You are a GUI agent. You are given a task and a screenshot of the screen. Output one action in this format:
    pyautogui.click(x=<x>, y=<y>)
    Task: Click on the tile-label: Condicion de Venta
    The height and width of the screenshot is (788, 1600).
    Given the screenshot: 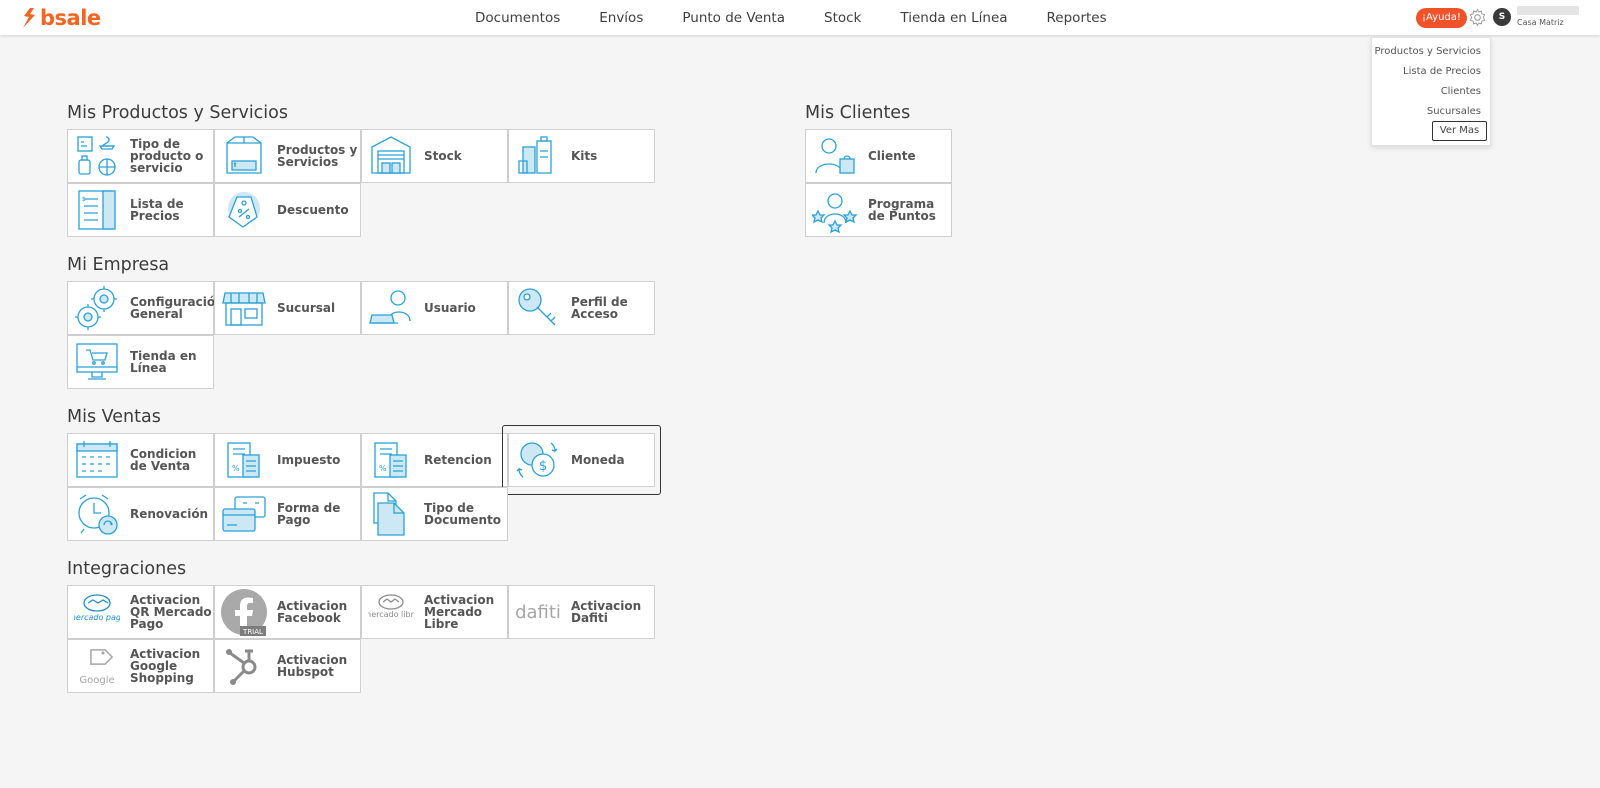 What is the action you would take?
    pyautogui.click(x=163, y=460)
    